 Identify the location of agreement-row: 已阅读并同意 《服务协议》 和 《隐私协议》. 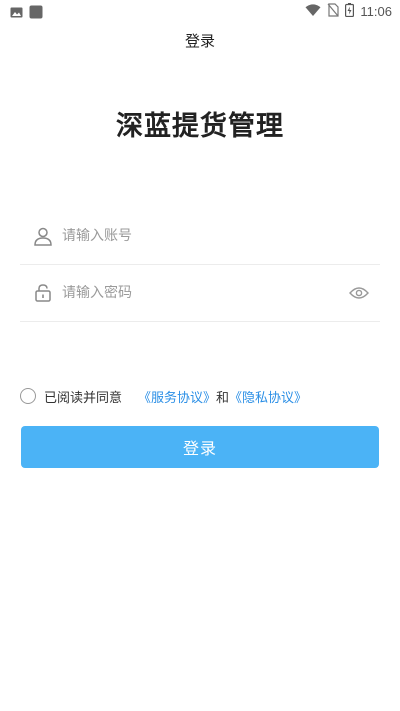
(163, 396).